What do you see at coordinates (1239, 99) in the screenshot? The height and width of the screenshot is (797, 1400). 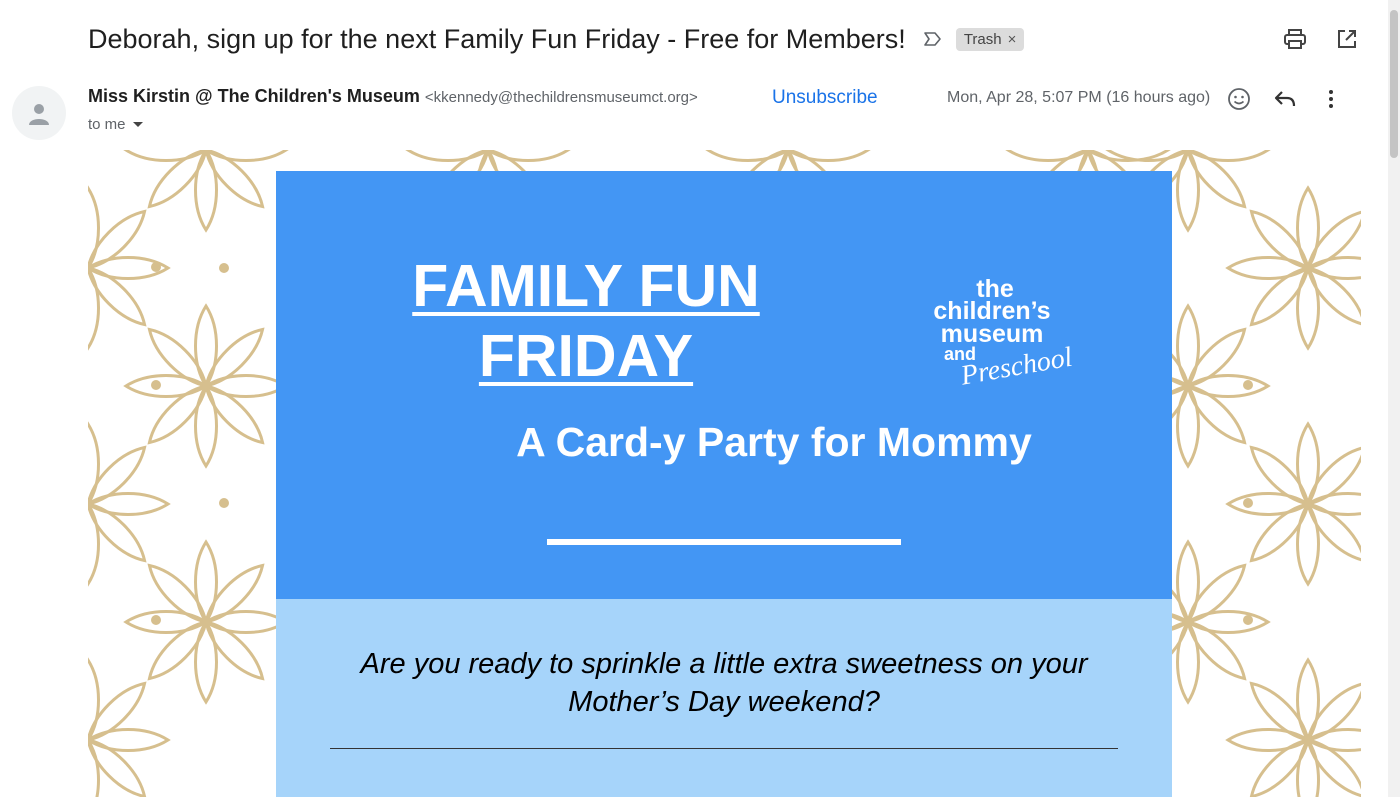 I see `emoji-reaction-icon` at bounding box center [1239, 99].